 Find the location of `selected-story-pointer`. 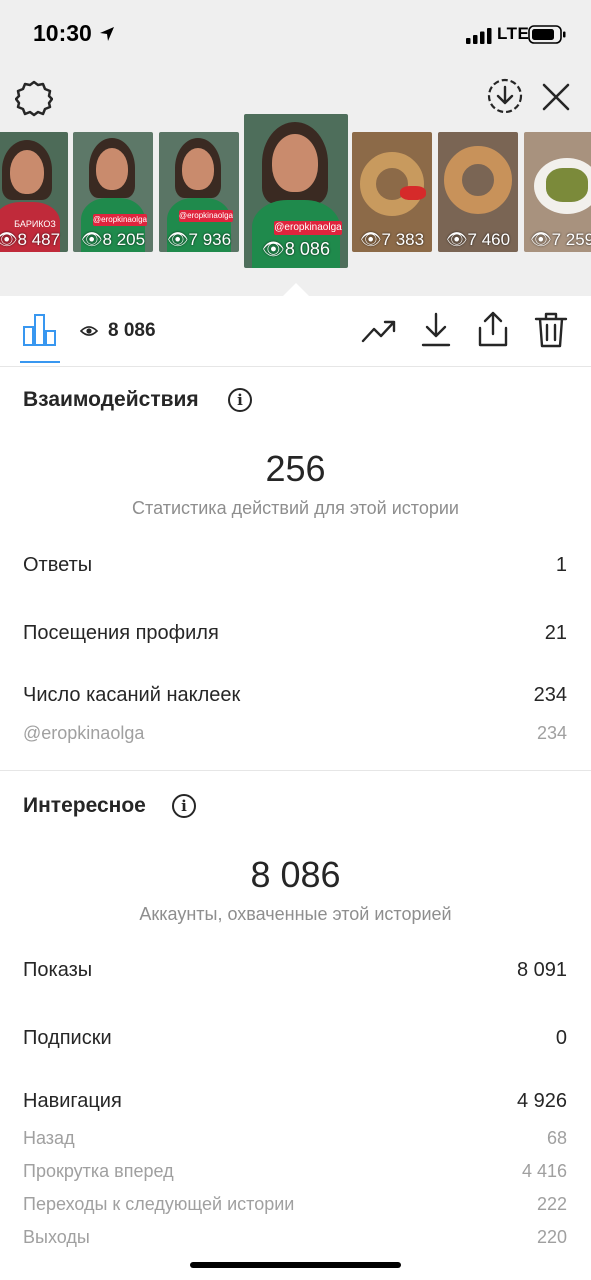

selected-story-pointer is located at coordinates (296, 289).